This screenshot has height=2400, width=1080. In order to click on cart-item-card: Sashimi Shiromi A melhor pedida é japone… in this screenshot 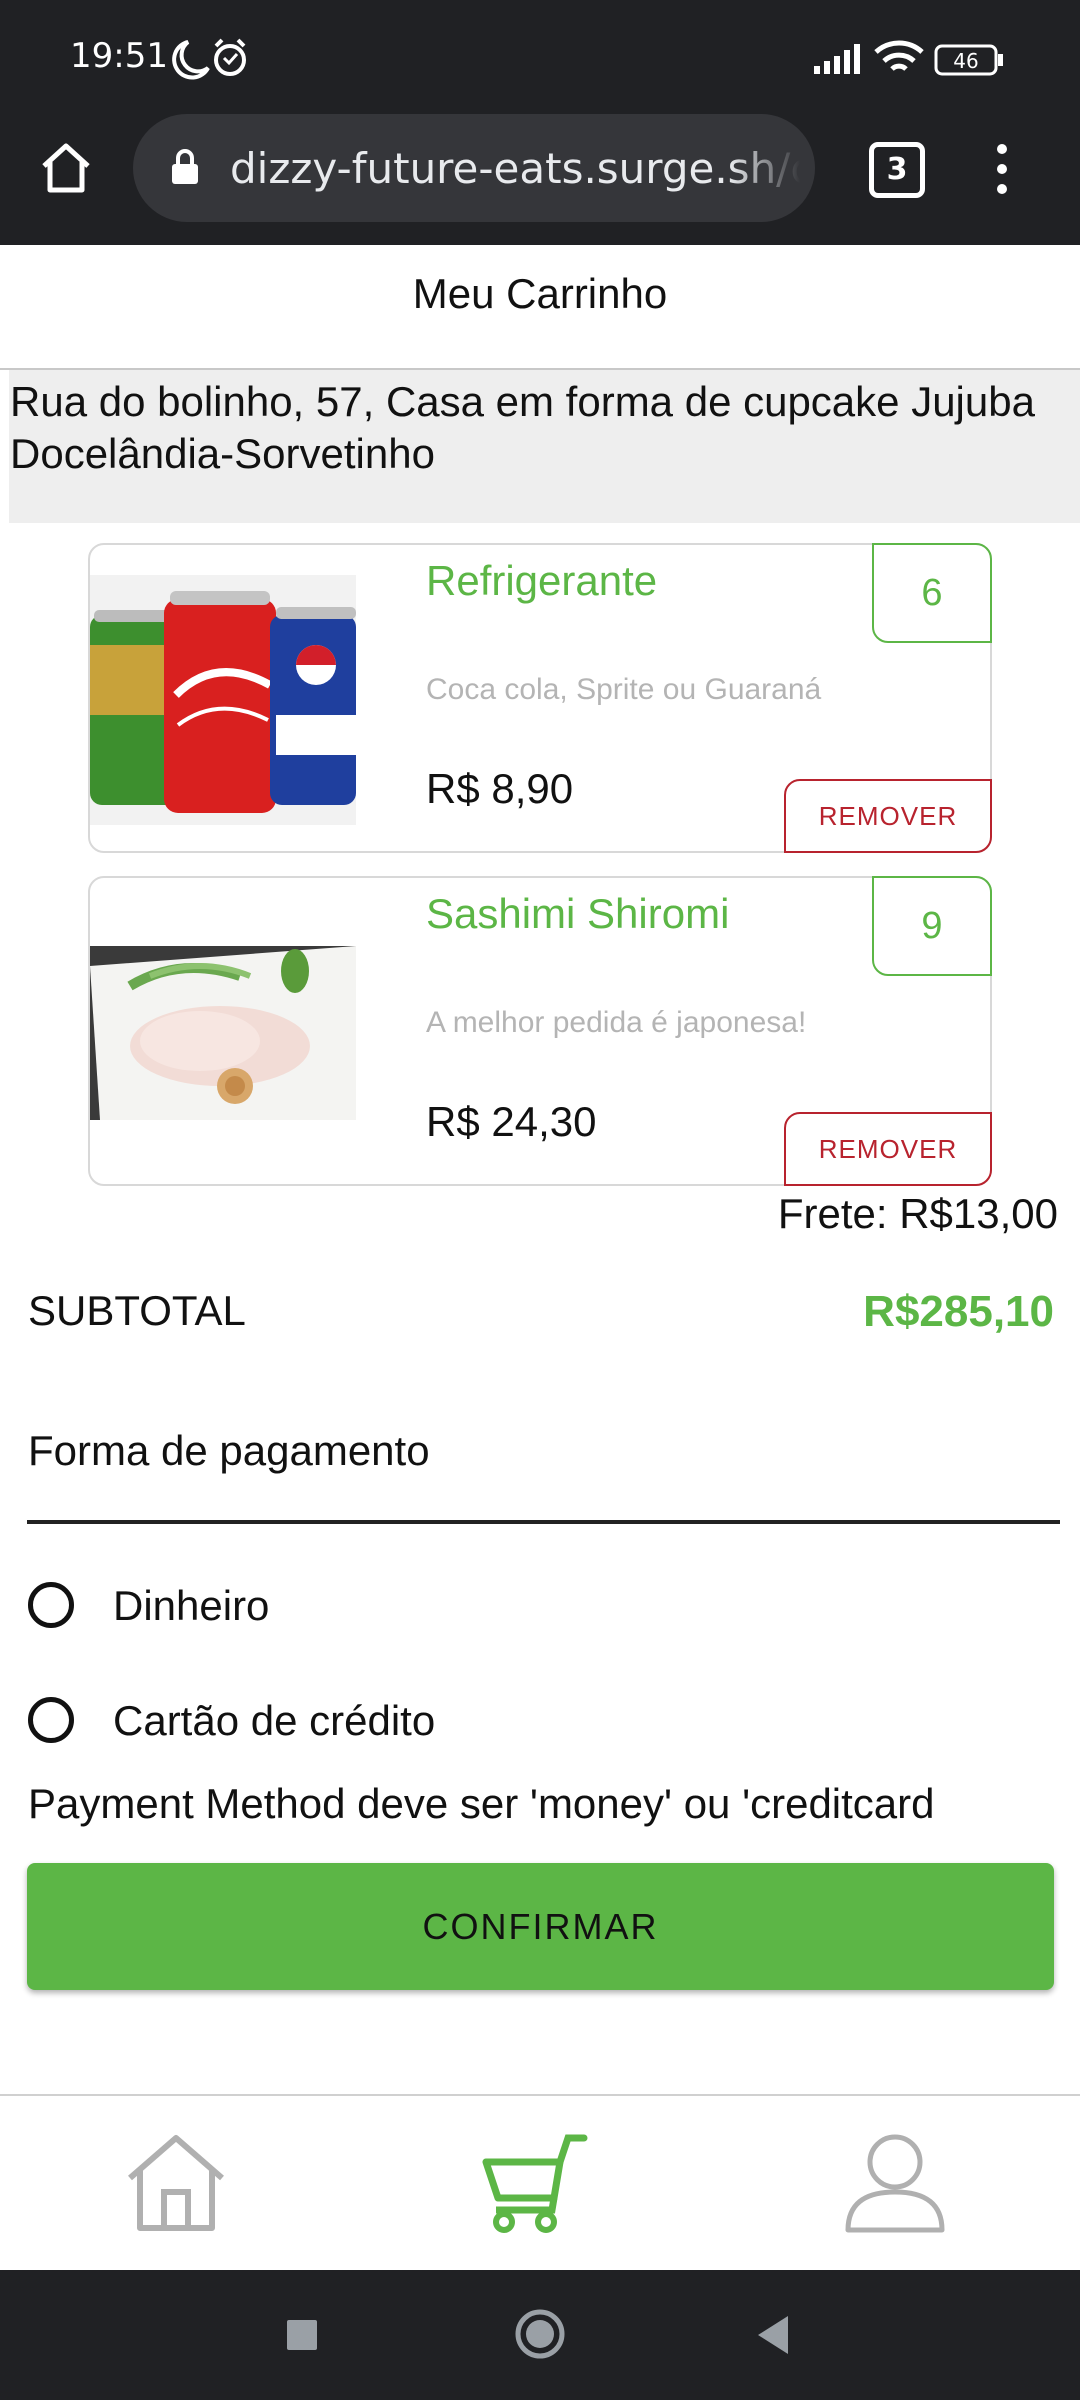, I will do `click(540, 1031)`.